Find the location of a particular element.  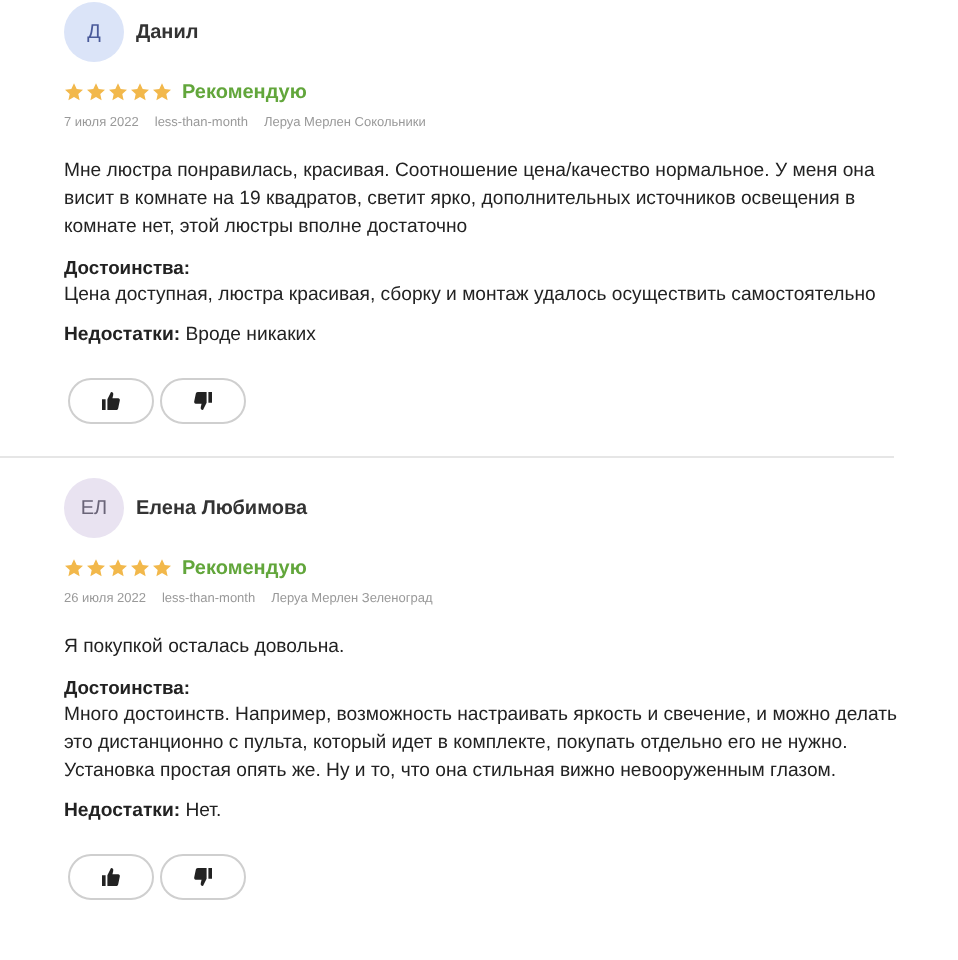

avatar: Д is located at coordinates (94, 32).